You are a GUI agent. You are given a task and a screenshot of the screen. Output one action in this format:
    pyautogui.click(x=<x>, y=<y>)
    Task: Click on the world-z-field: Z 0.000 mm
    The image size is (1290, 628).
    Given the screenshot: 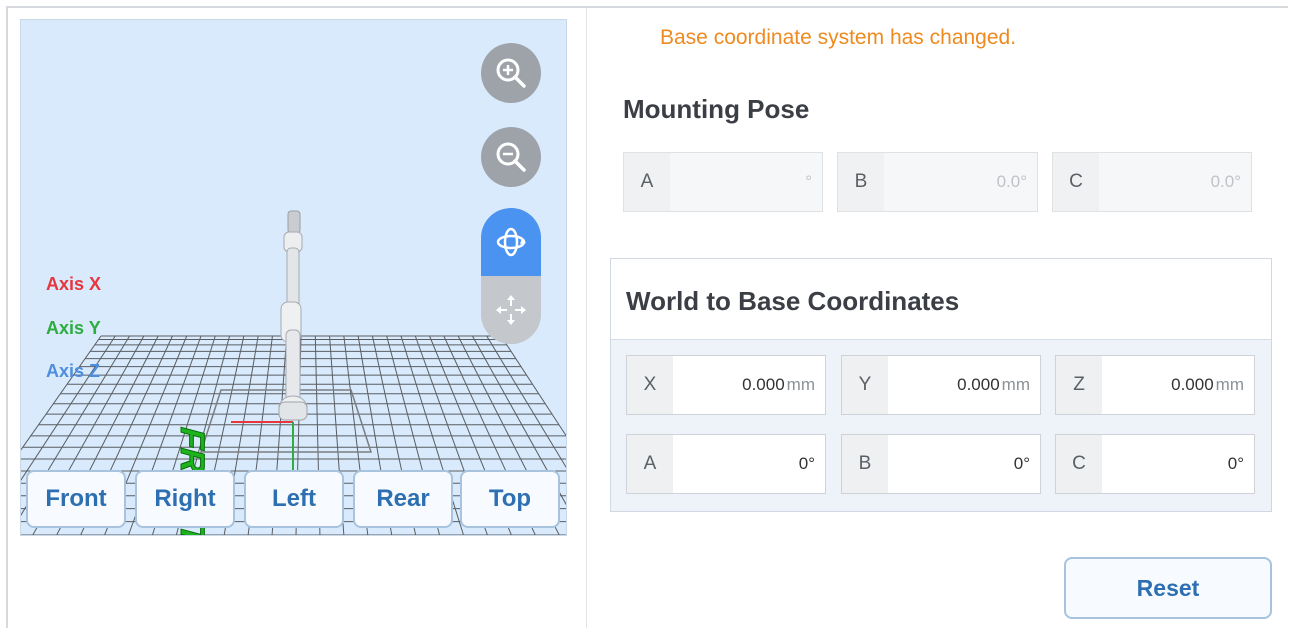 What is the action you would take?
    pyautogui.click(x=1155, y=385)
    